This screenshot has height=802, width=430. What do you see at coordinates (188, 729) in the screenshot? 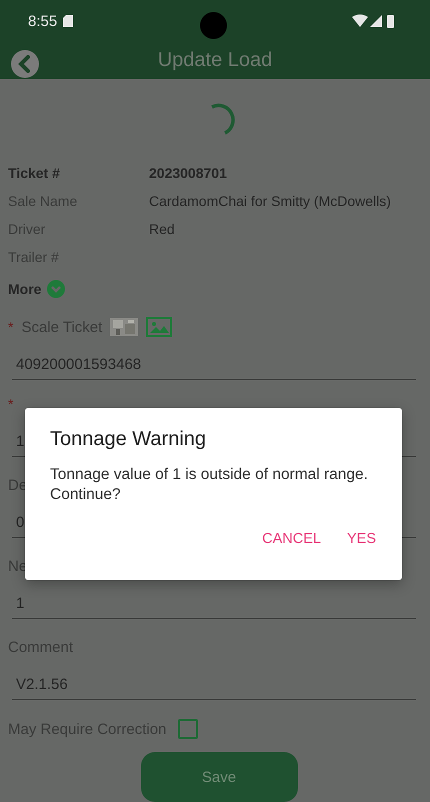
I see `checkbox` at bounding box center [188, 729].